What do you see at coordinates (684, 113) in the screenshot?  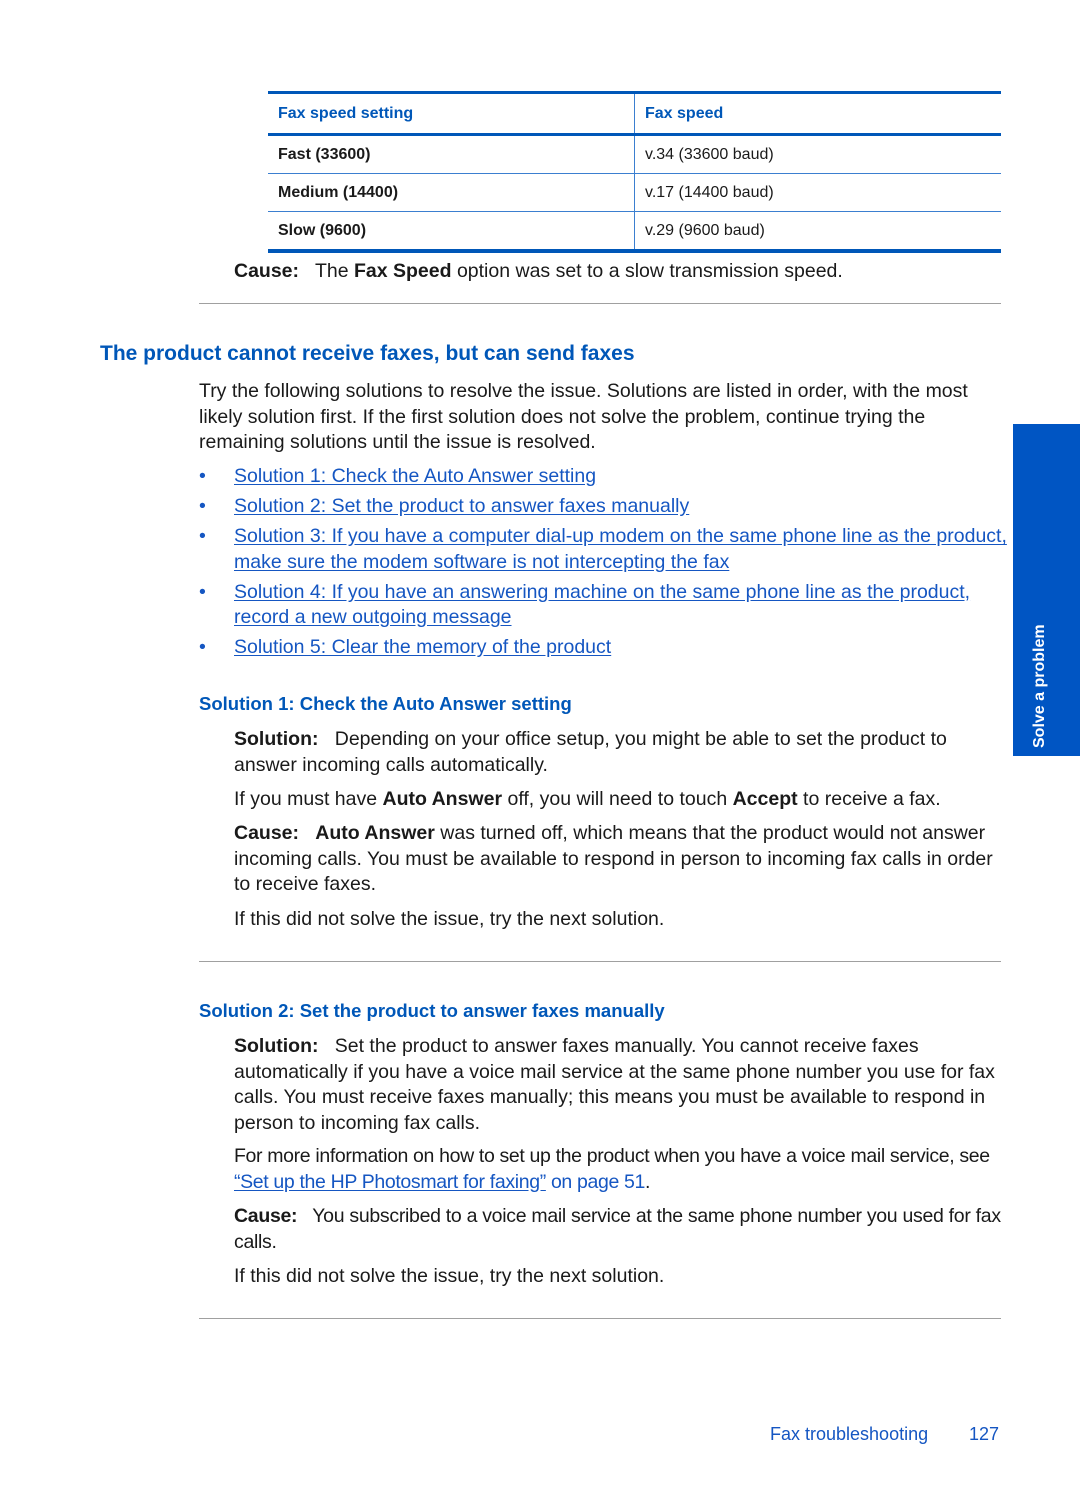 I see `table-header-speed: Fax speed` at bounding box center [684, 113].